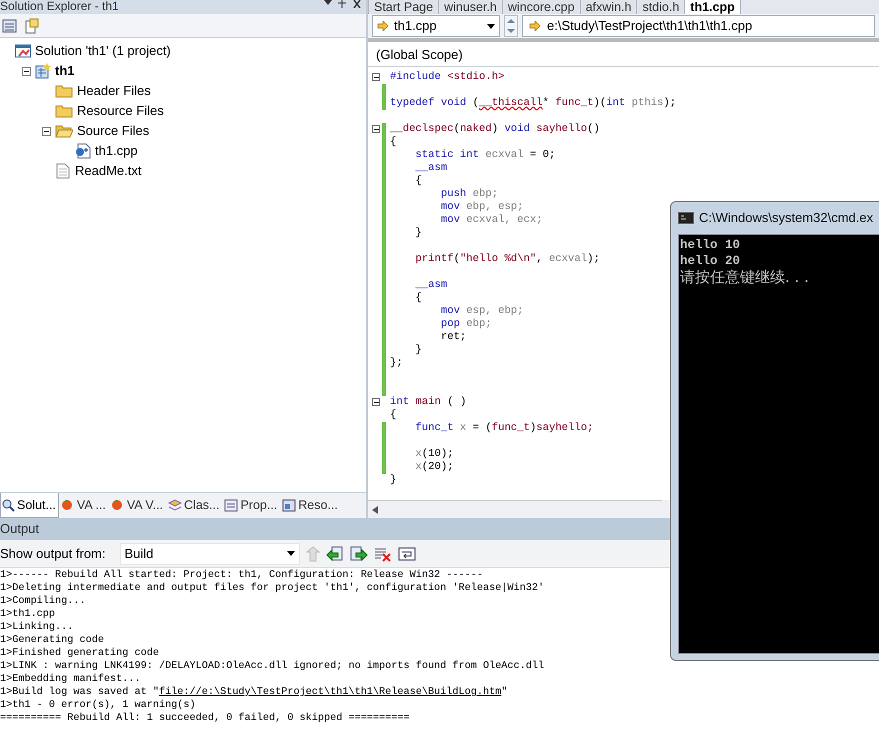 This screenshot has width=879, height=746. I want to click on output-line: 1>Finished generating code, so click(80, 653).